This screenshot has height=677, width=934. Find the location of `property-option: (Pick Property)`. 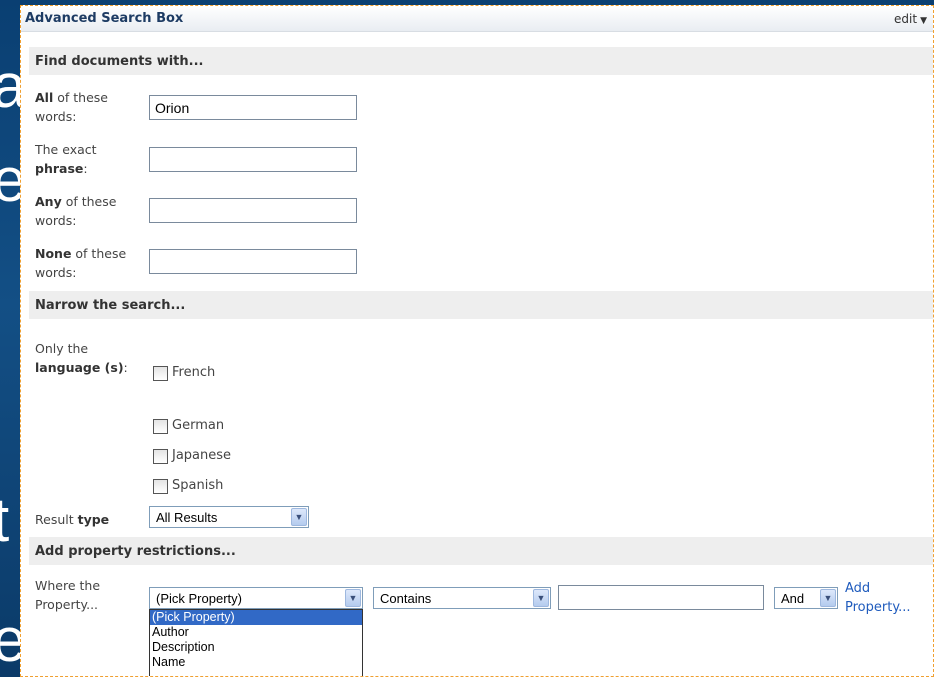

property-option: (Pick Property) is located at coordinates (256, 617).